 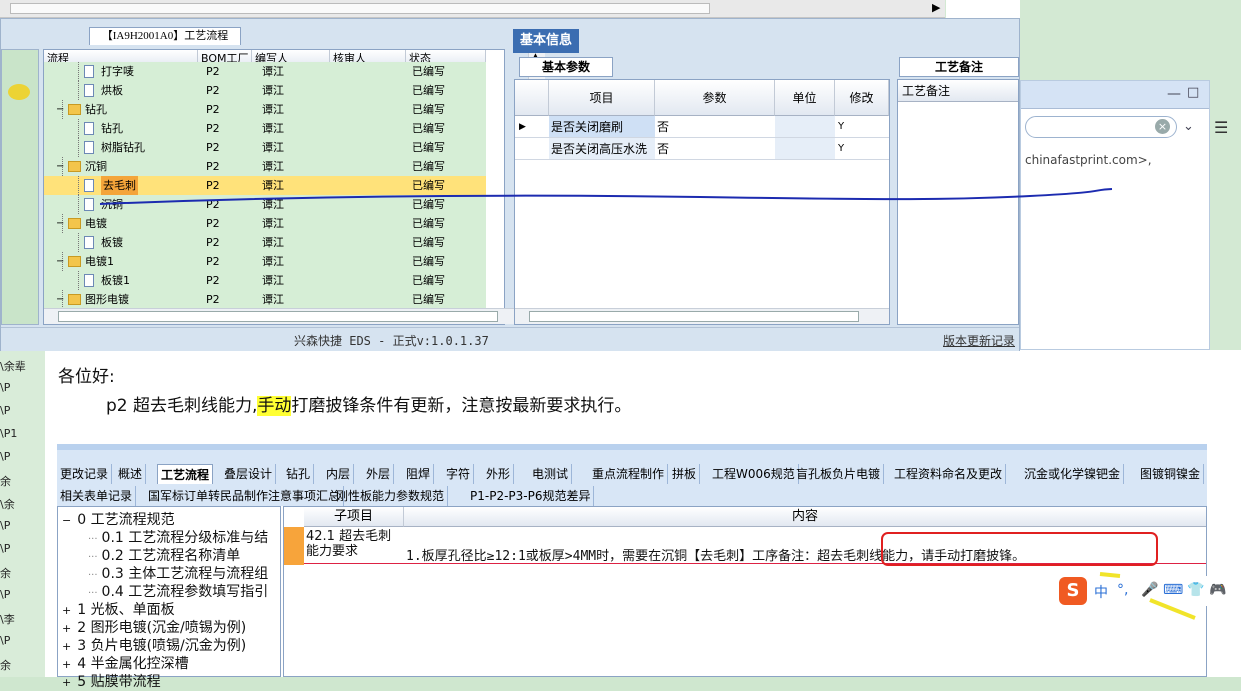 What do you see at coordinates (66, 682) in the screenshot?
I see `expand-icon: +` at bounding box center [66, 682].